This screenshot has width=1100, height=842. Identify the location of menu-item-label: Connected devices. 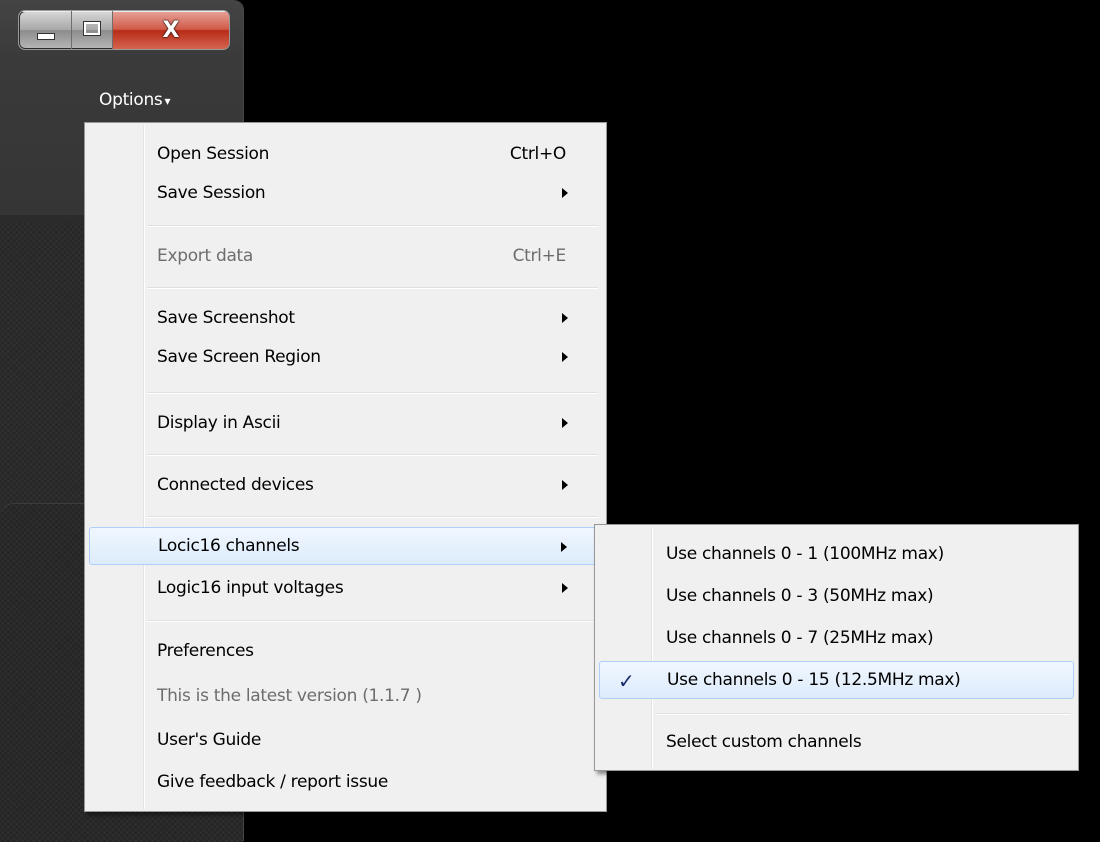
(235, 485).